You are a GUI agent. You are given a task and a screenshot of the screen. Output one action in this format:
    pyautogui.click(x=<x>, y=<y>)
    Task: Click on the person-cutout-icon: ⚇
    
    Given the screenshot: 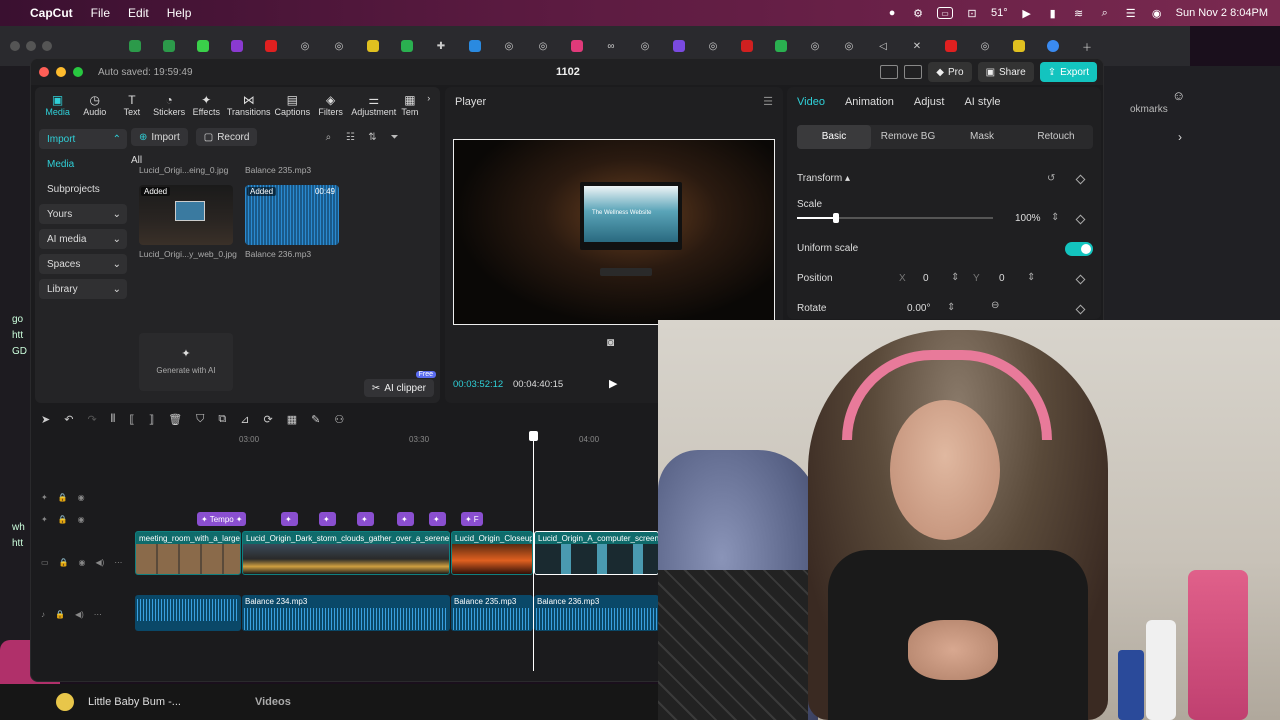 What is the action you would take?
    pyautogui.click(x=339, y=419)
    